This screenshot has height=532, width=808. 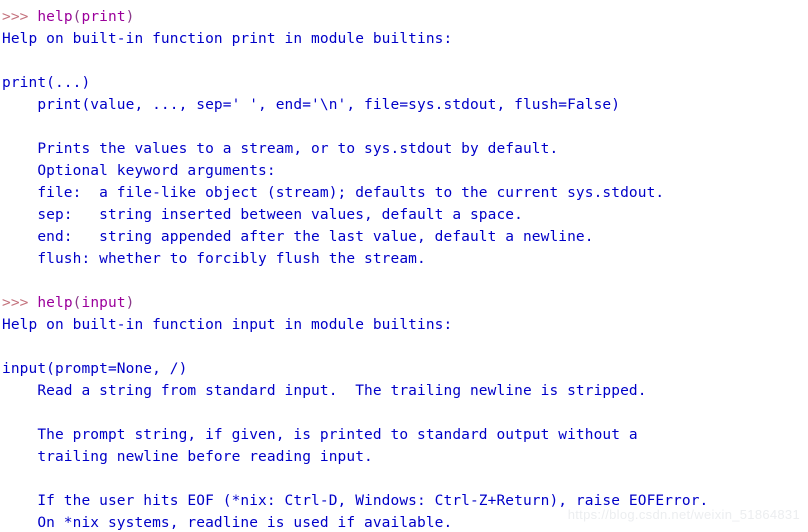 I want to click on shell-input-line: >>> help(input), so click(x=404, y=303).